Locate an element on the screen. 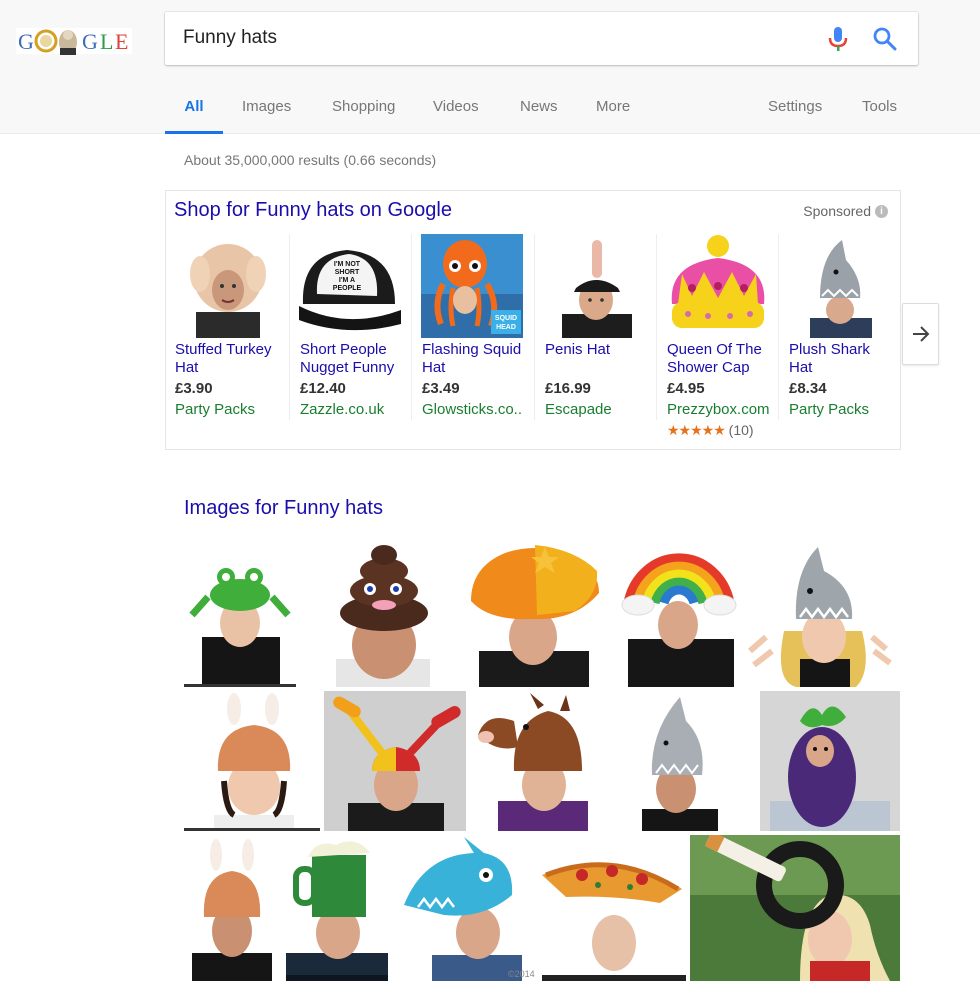 The image size is (980, 997). product-store: Zazzle.co.uk is located at coordinates (342, 409).